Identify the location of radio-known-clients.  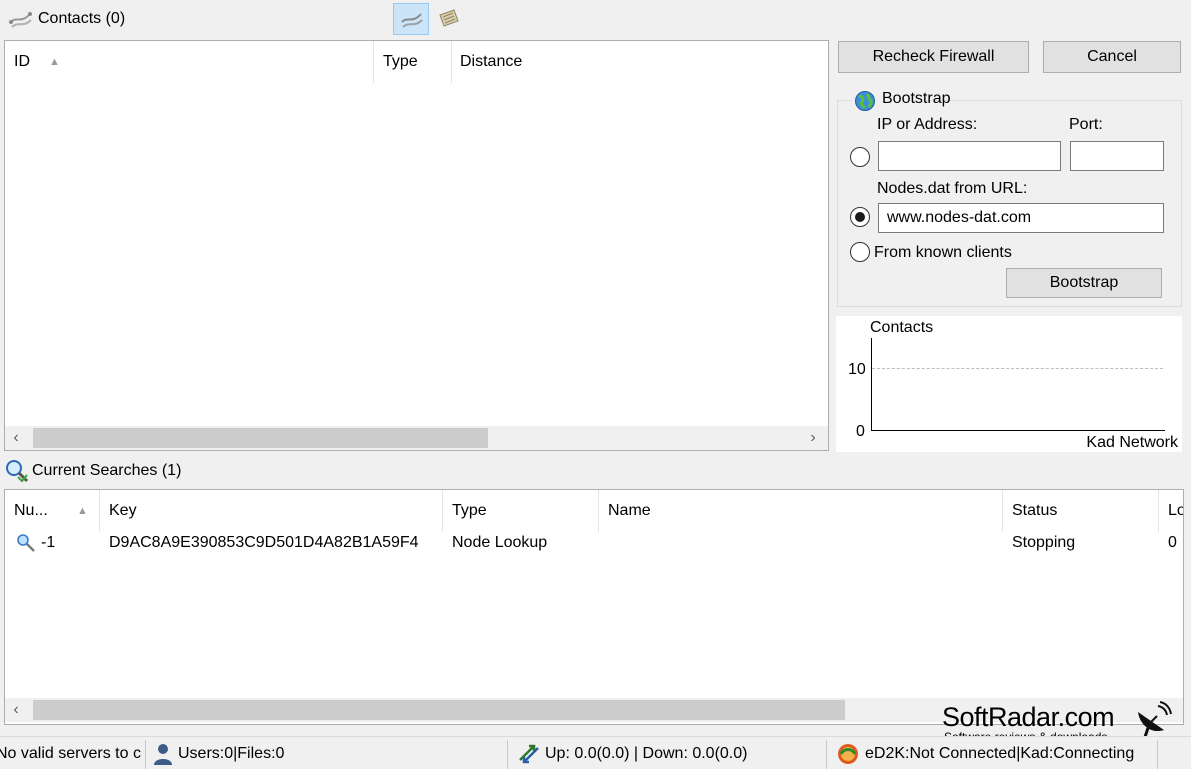
(860, 252).